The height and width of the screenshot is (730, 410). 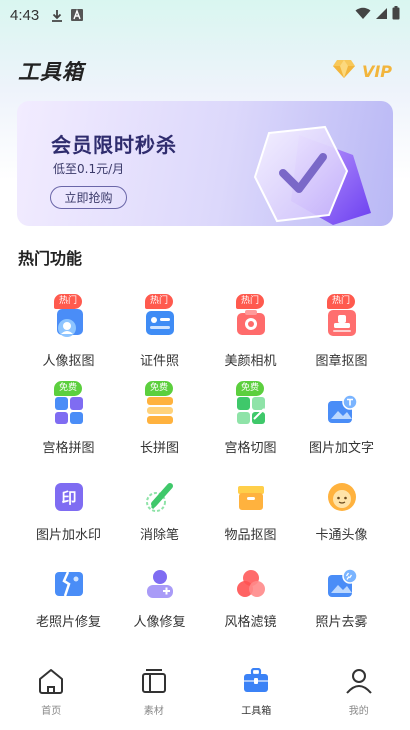 I want to click on tool-label: 物品抠图, so click(x=250, y=535).